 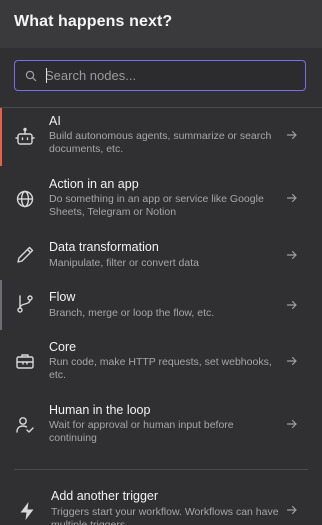 I want to click on section-divider, so click(x=161, y=469).